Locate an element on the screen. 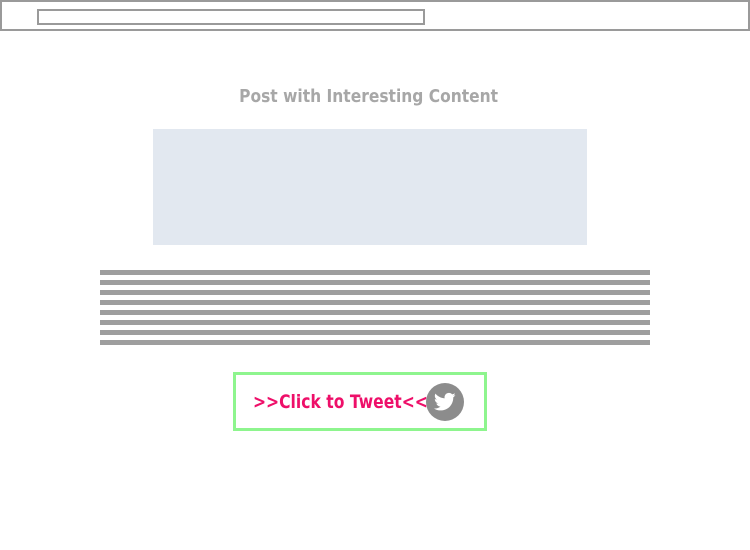 The height and width of the screenshot is (550, 750). address-bar is located at coordinates (231, 17).